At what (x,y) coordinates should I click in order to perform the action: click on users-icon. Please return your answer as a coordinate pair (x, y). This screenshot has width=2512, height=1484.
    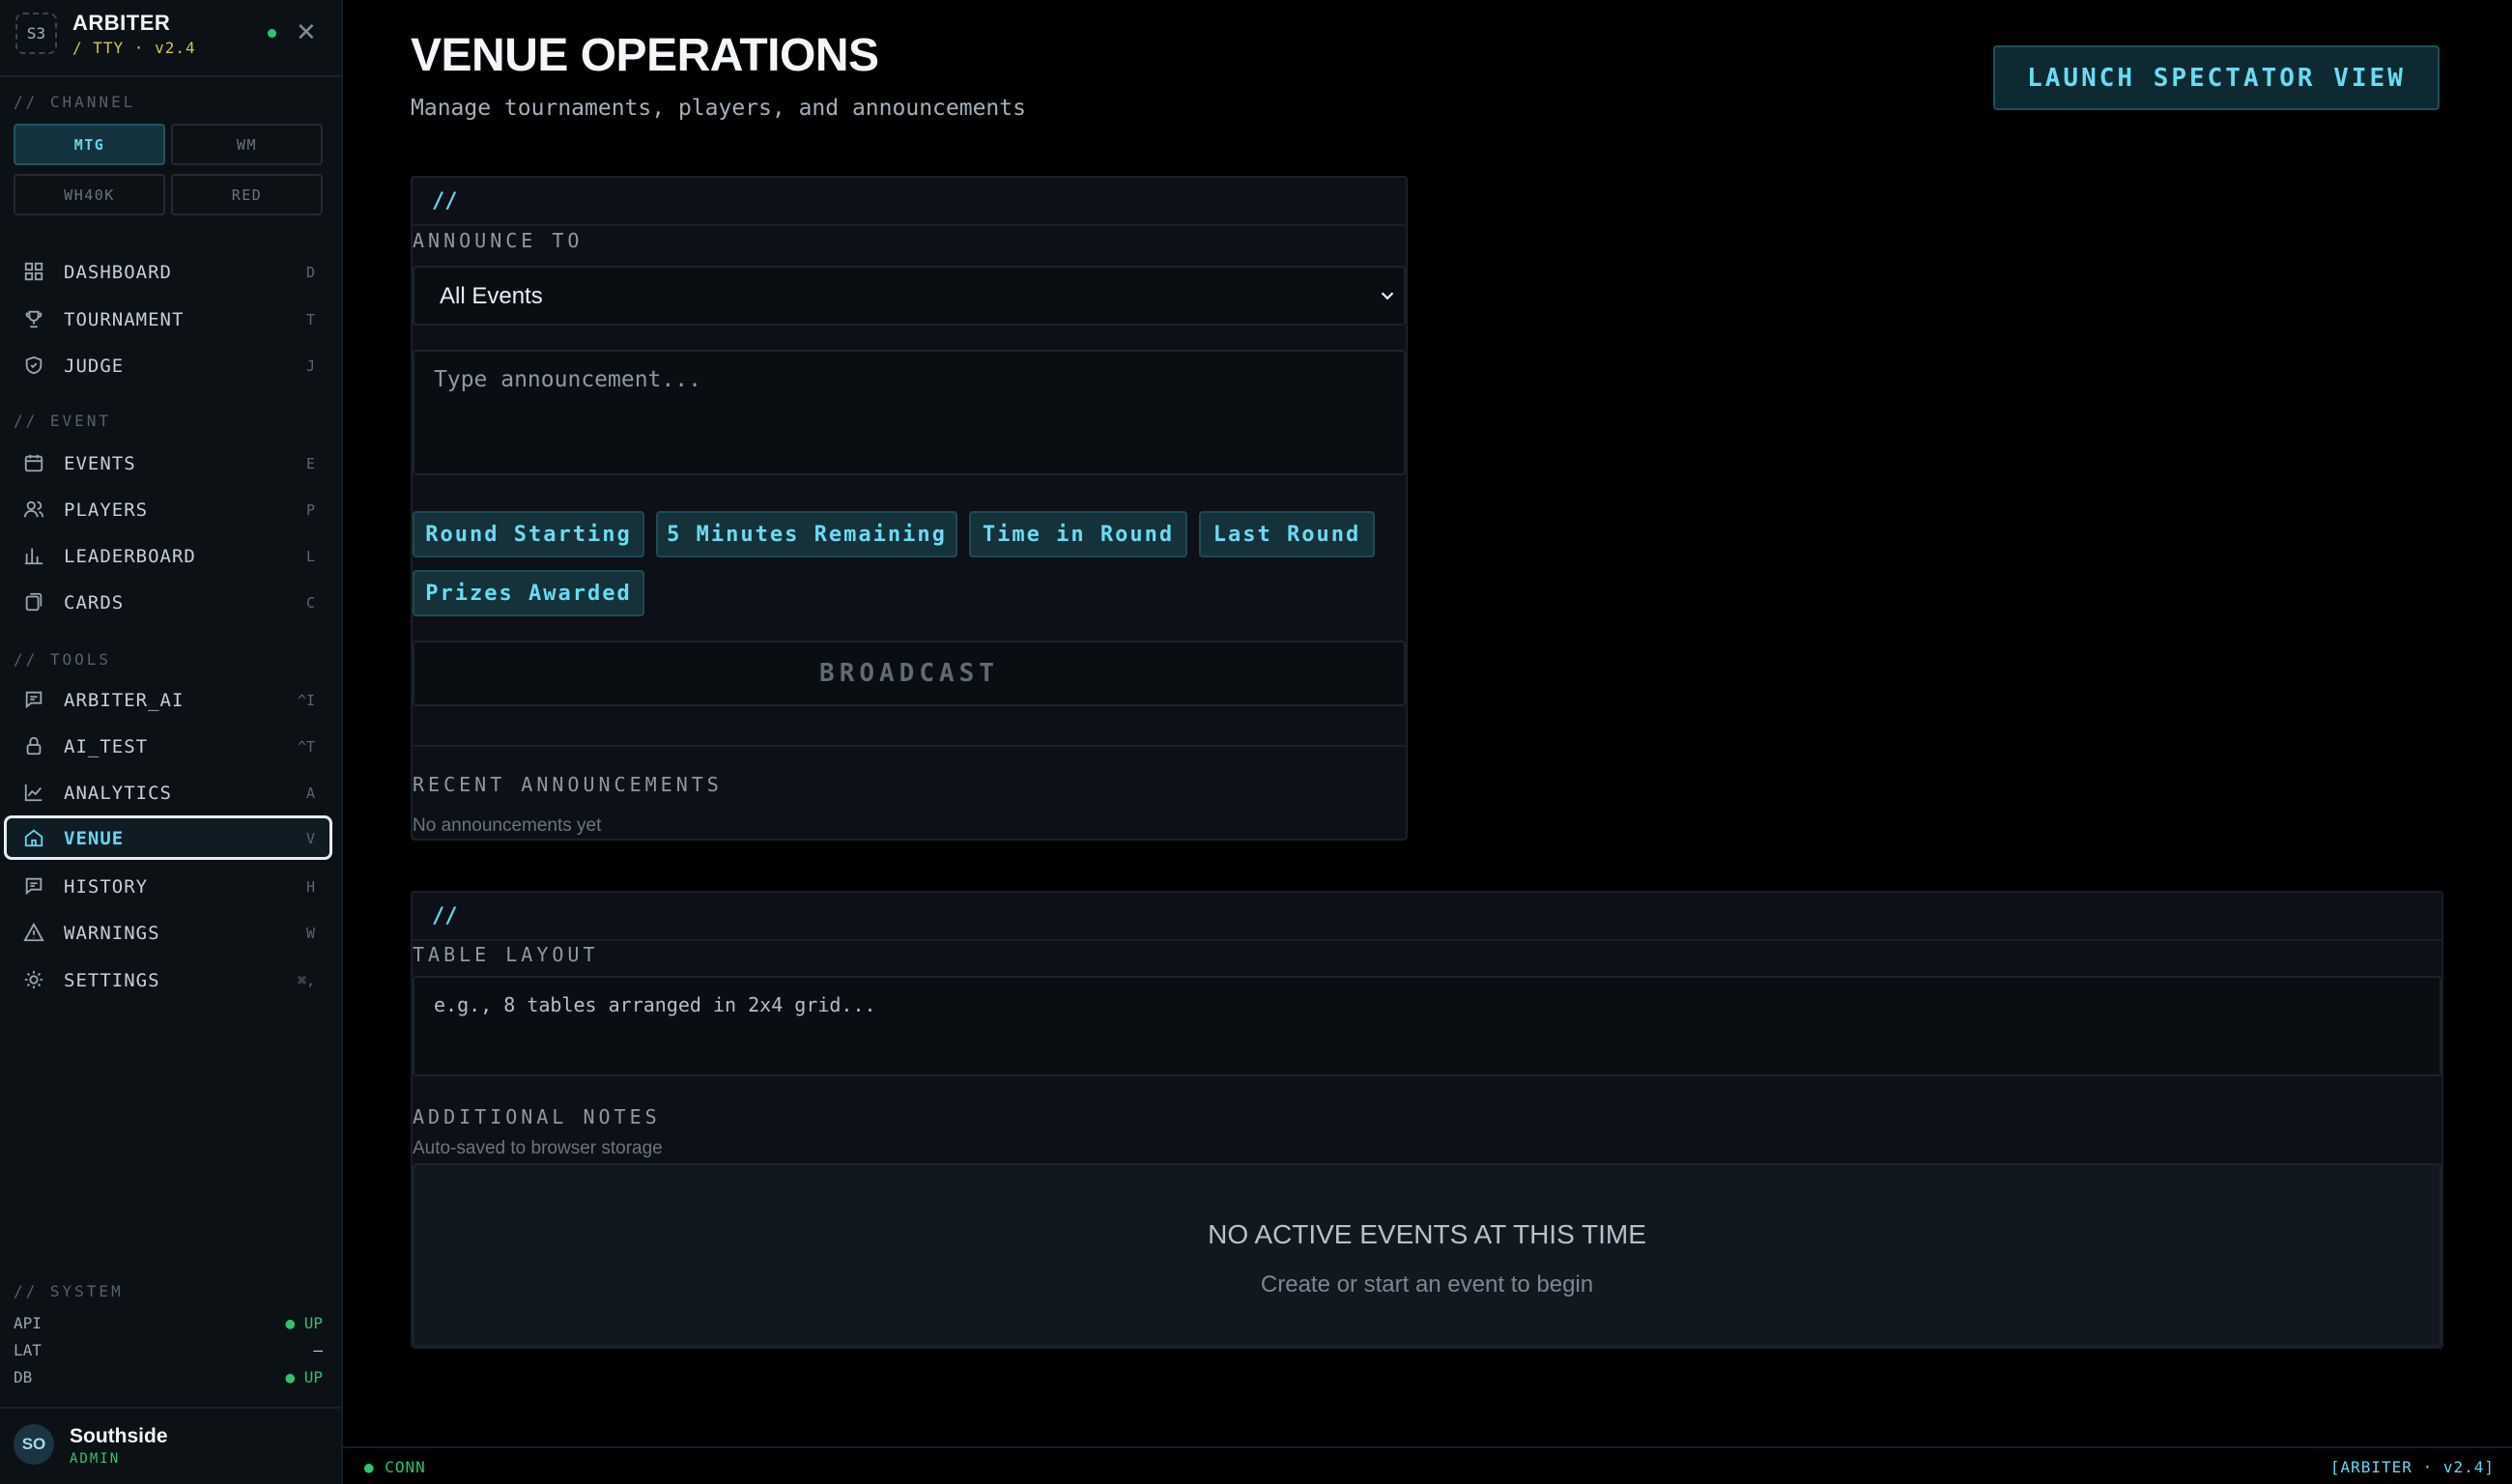
    Looking at the image, I should click on (33, 509).